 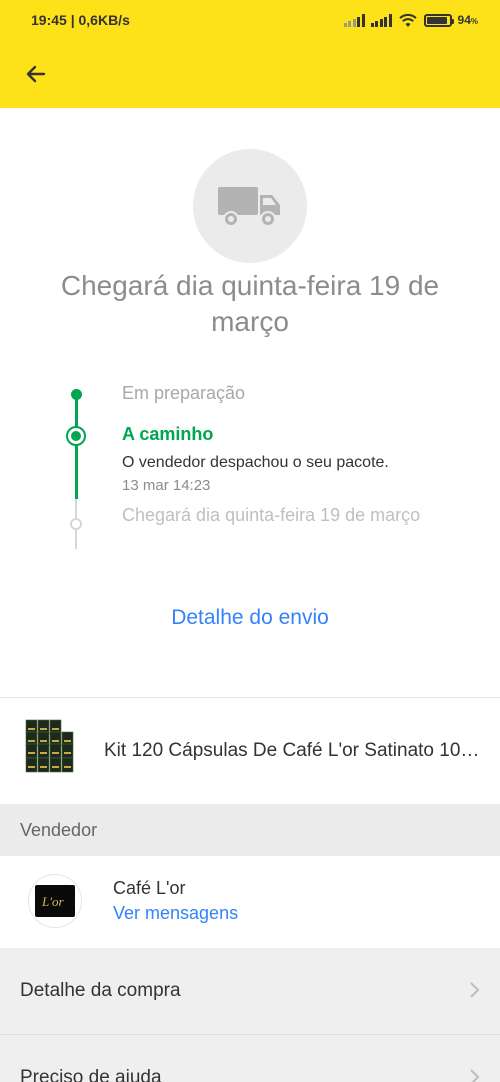 I want to click on arrow-left-icon, so click(x=36, y=74).